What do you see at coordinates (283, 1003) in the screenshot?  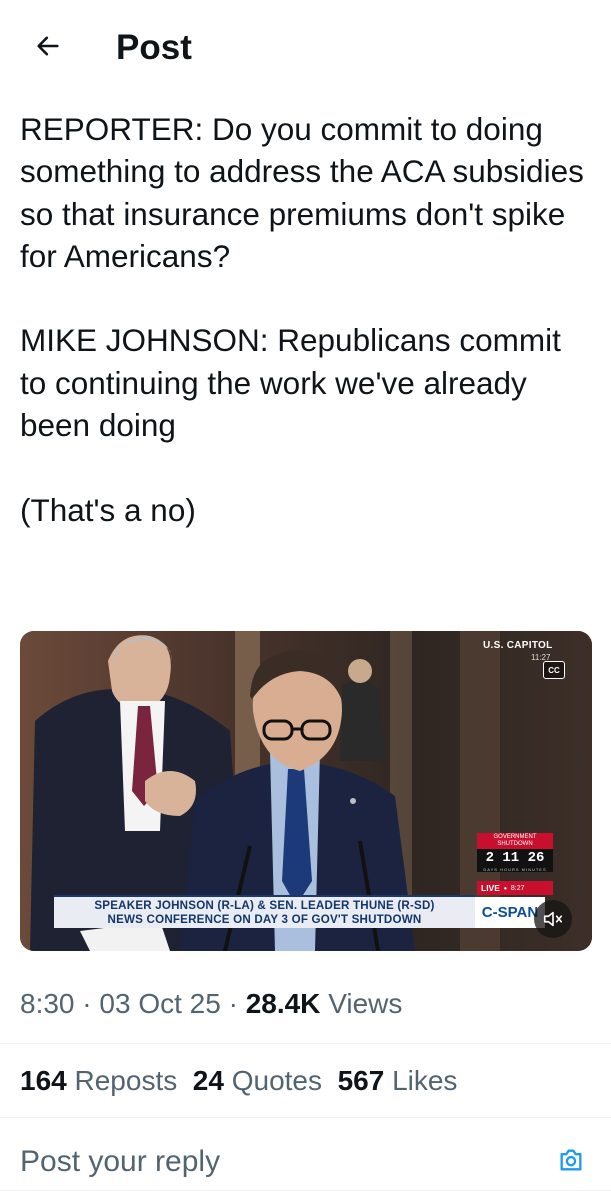 I see `views-count: 28.4K` at bounding box center [283, 1003].